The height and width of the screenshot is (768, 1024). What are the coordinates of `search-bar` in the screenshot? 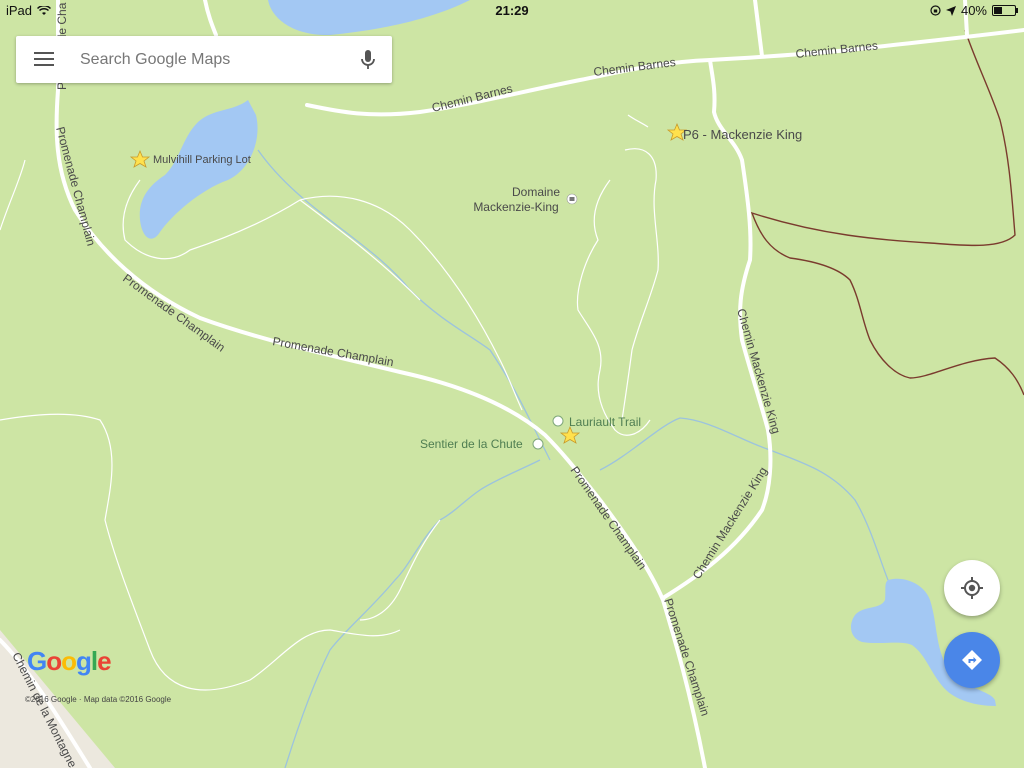 It's located at (204, 59).